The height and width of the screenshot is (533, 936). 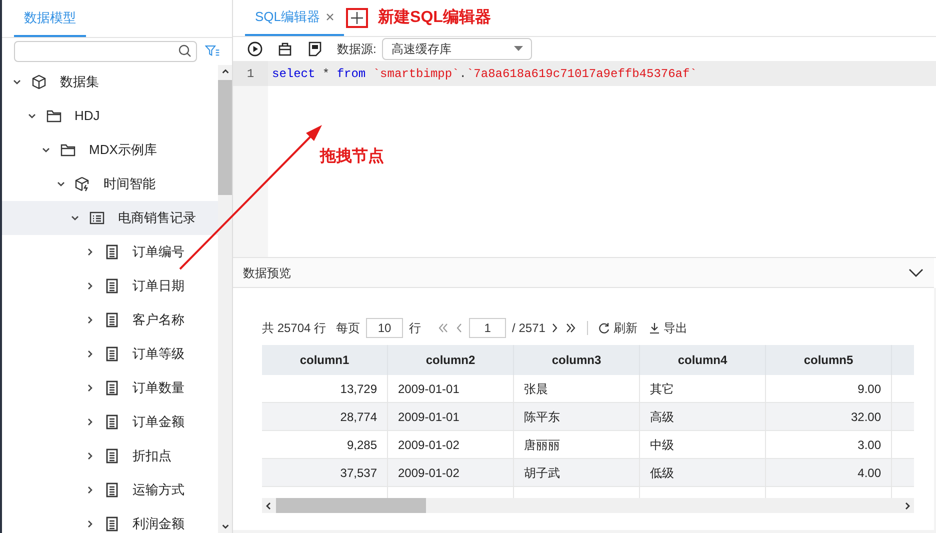 I want to click on annotation-text: 新建SQL编辑器, so click(x=434, y=17).